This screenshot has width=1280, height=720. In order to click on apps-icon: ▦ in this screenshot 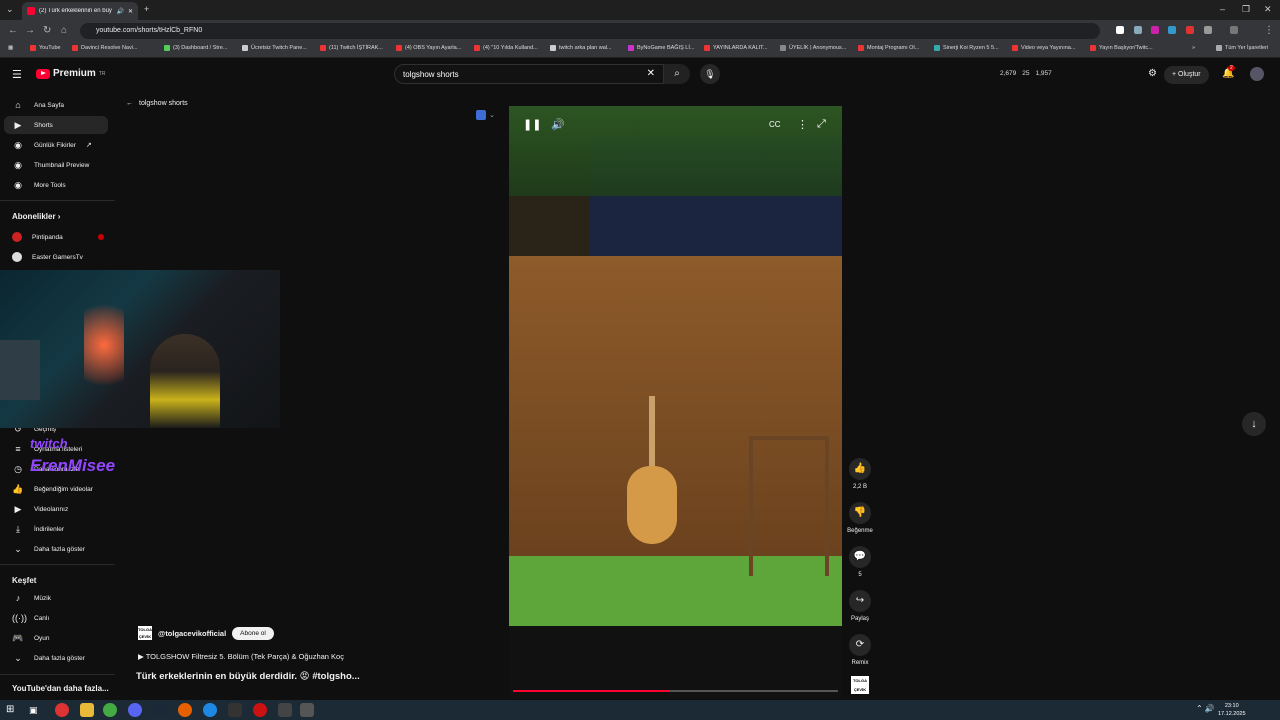, I will do `click(10, 48)`.